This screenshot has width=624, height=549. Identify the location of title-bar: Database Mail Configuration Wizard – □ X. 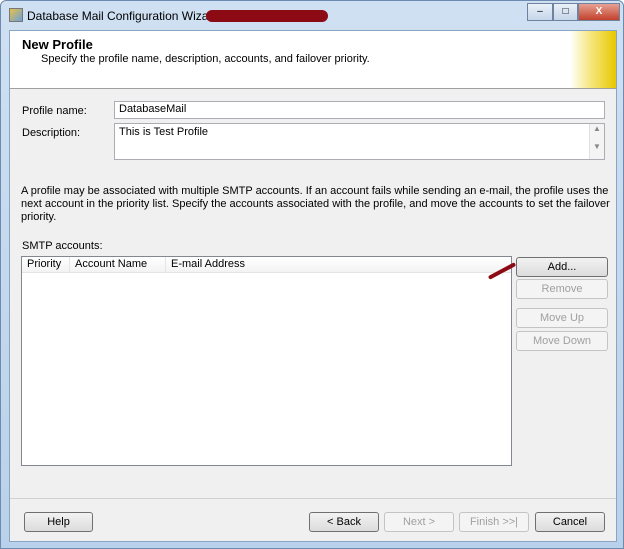
(312, 15).